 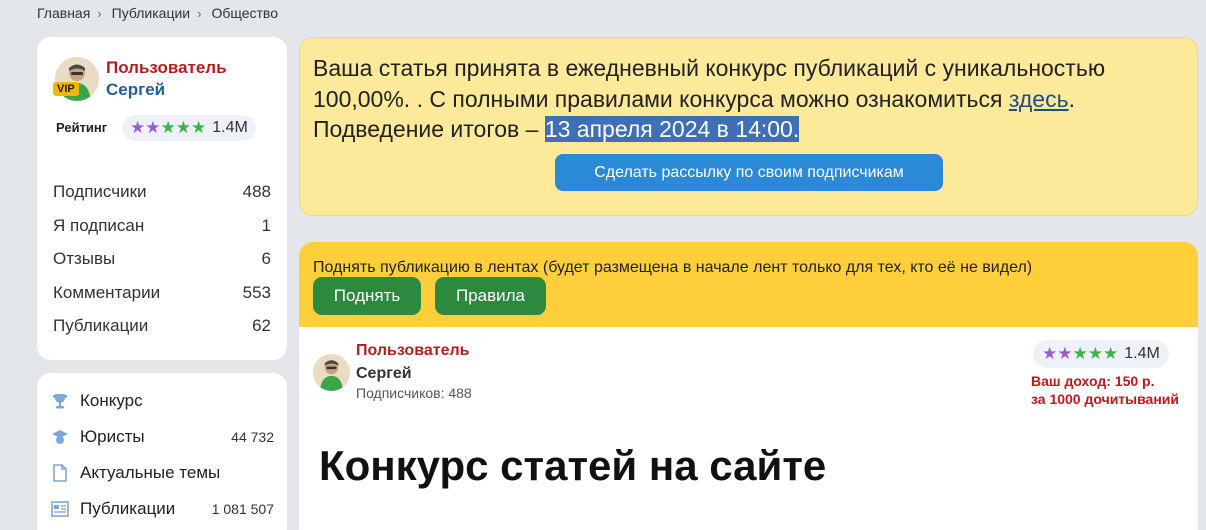 What do you see at coordinates (60, 437) in the screenshot?
I see `lawyer-cap-icon` at bounding box center [60, 437].